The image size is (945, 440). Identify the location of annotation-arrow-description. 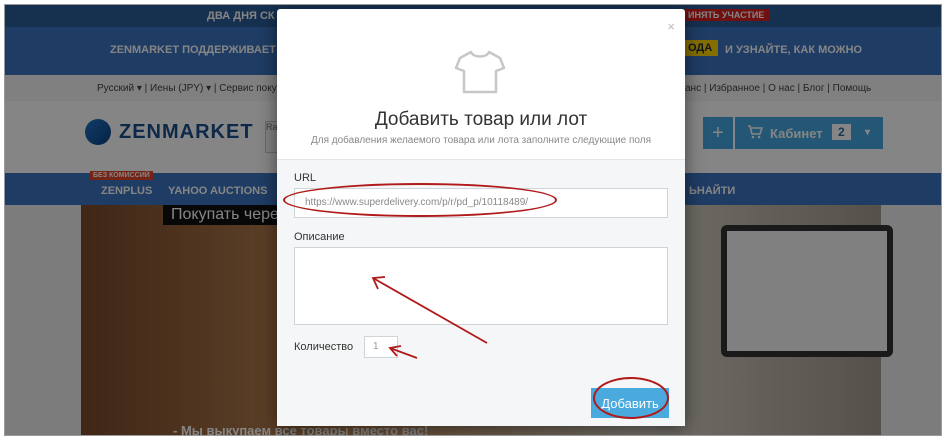
(430, 310).